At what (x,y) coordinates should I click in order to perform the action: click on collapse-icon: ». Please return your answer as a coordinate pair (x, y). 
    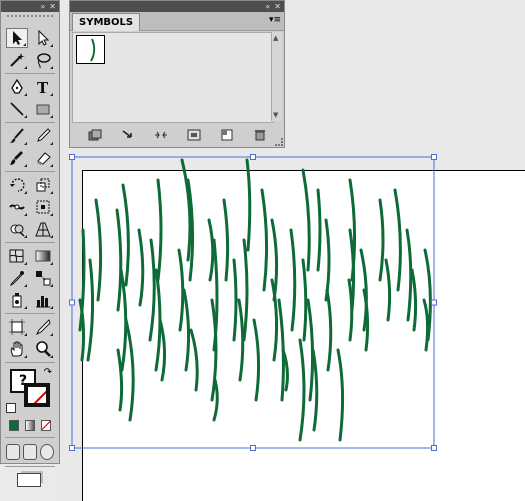
    Looking at the image, I should click on (42, 6).